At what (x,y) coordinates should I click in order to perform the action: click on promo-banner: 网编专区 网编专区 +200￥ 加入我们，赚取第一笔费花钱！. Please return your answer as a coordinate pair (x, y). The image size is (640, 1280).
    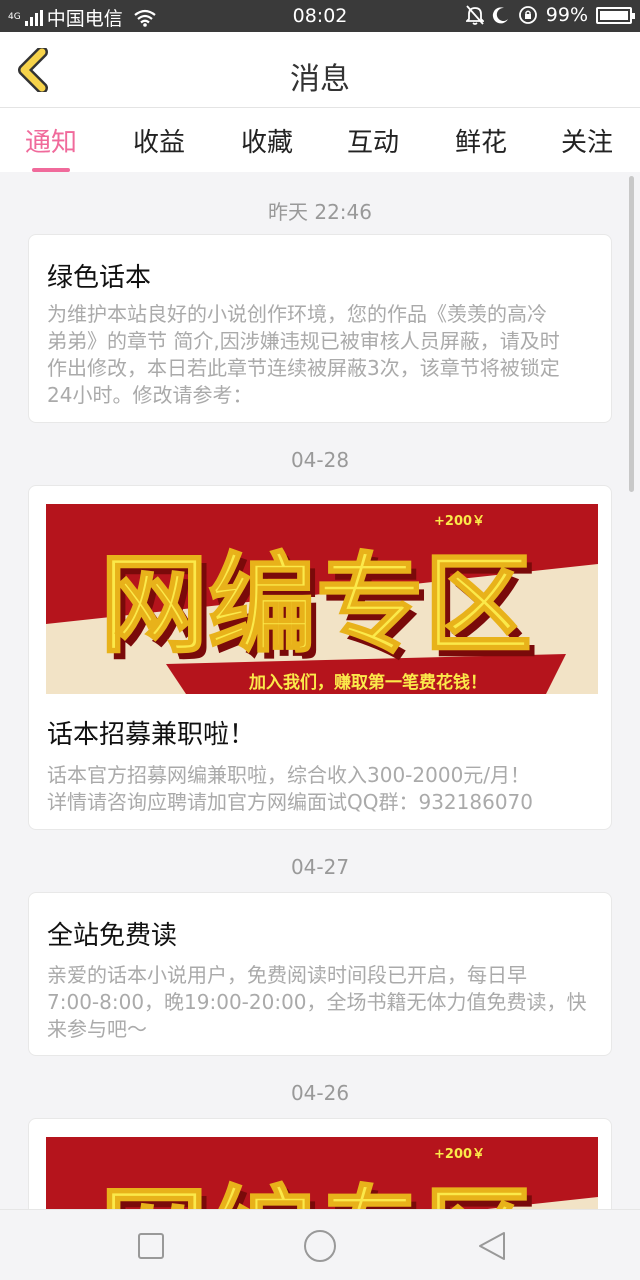
    Looking at the image, I should click on (322, 599).